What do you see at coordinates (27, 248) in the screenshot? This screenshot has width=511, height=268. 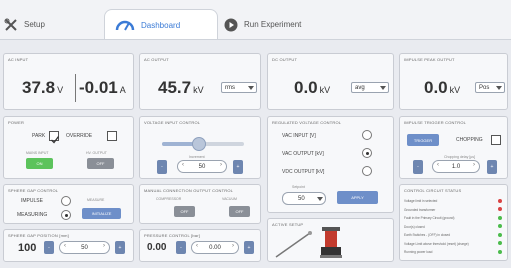 I see `sphere-gap-position-value: 100` at bounding box center [27, 248].